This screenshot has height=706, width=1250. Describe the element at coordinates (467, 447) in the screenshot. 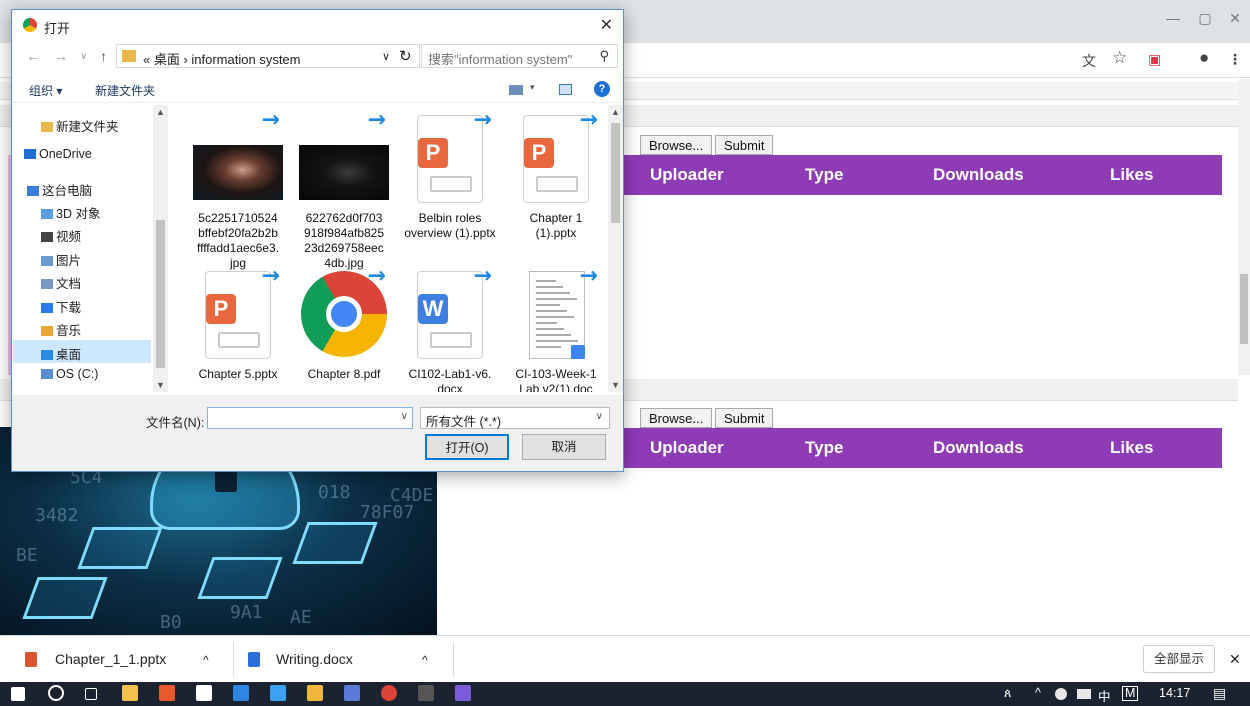

I see `open-button: 打开(O)` at that location.